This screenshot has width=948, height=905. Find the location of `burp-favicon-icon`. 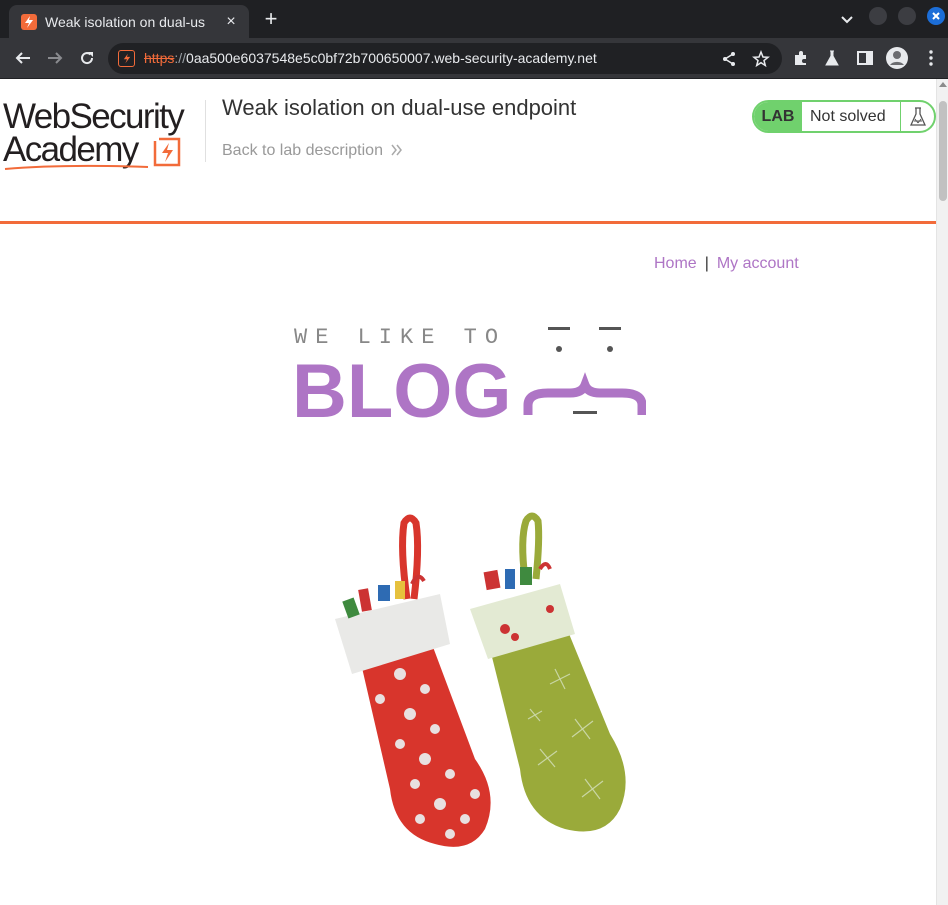

burp-favicon-icon is located at coordinates (29, 21).